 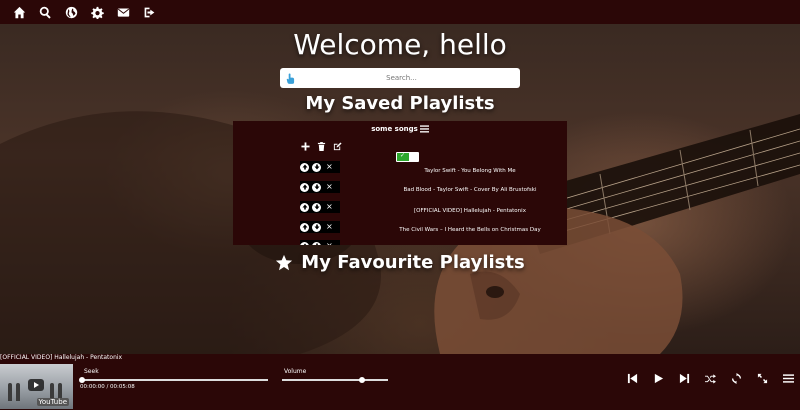 What do you see at coordinates (470, 171) in the screenshot?
I see `song-item: Taylor Swift - You Belong With Me` at bounding box center [470, 171].